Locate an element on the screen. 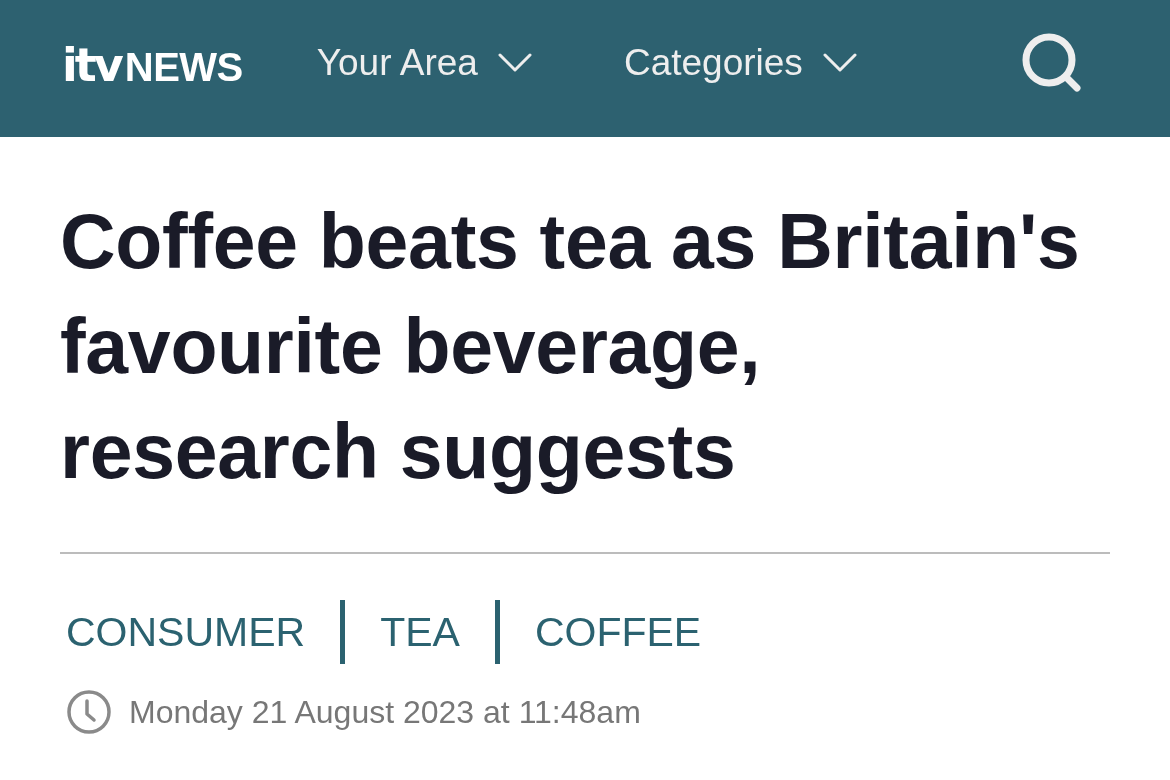  search-button is located at coordinates (1052, 62).